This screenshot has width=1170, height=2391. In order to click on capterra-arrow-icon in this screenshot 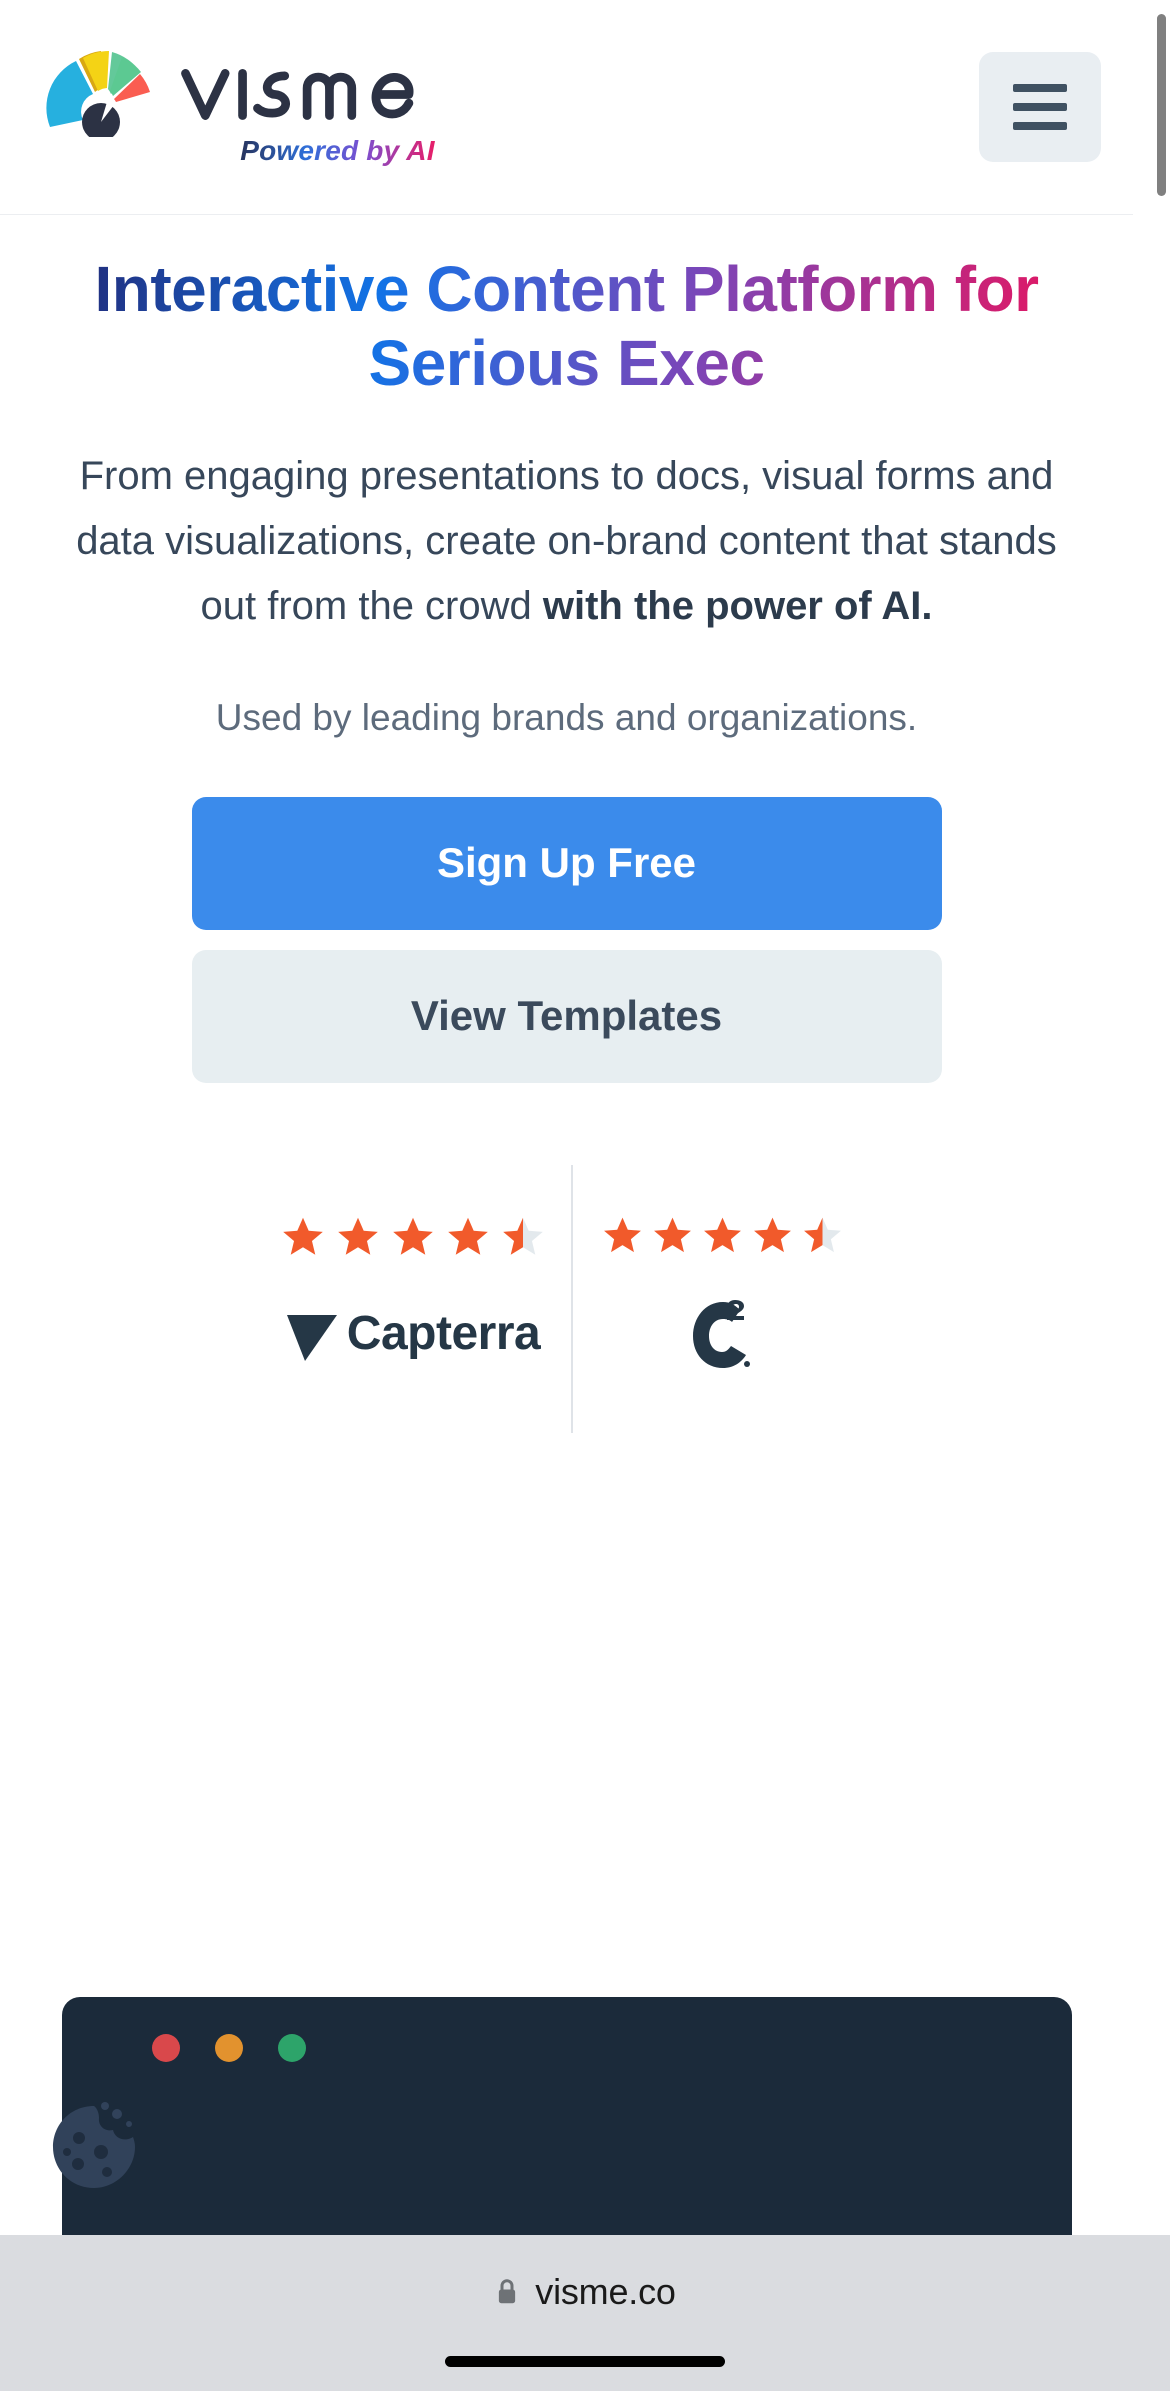, I will do `click(311, 1337)`.